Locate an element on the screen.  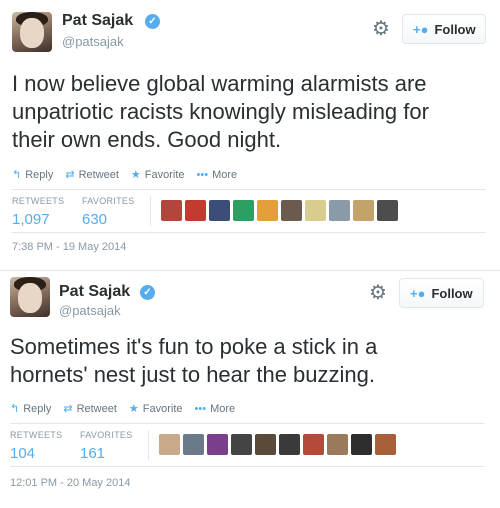
retweets-stat: RETWEETS 104 is located at coordinates (36, 446).